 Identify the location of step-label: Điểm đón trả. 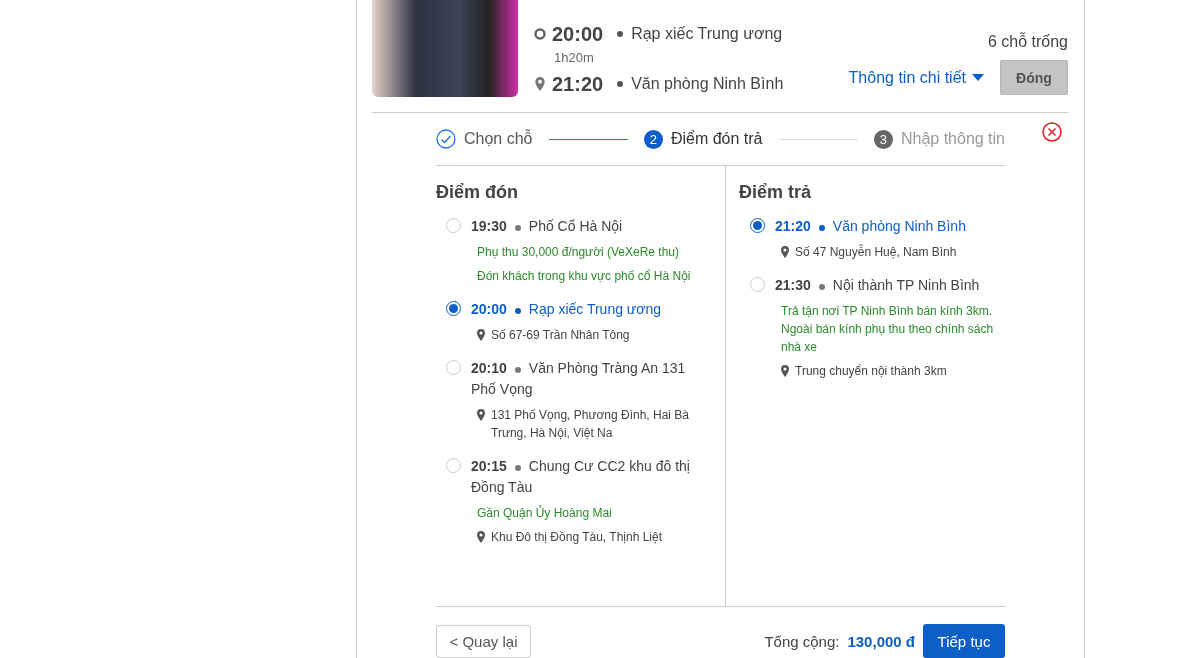
(716, 139).